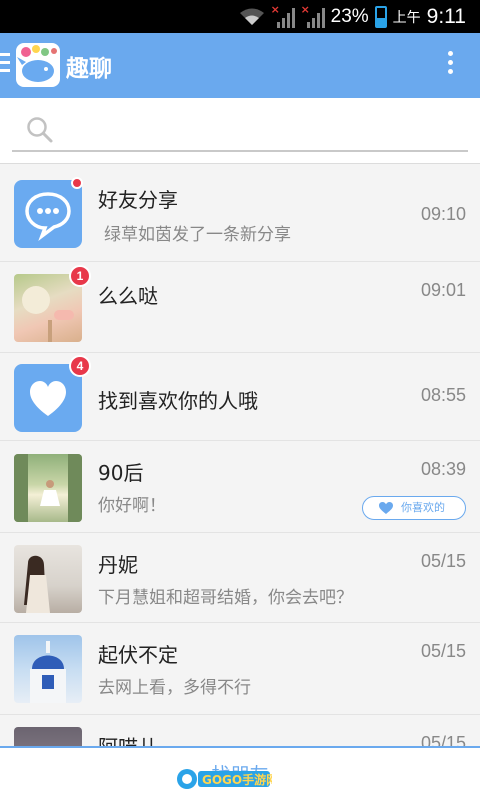 The height and width of the screenshot is (800, 480). I want to click on status-bar: × × 23% 上午 9:11, so click(240, 16).